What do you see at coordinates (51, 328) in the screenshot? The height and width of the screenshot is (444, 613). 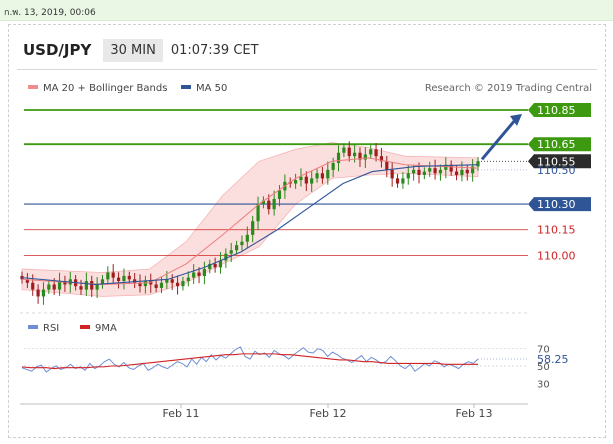 I see `rsi-legend-label: RSI` at bounding box center [51, 328].